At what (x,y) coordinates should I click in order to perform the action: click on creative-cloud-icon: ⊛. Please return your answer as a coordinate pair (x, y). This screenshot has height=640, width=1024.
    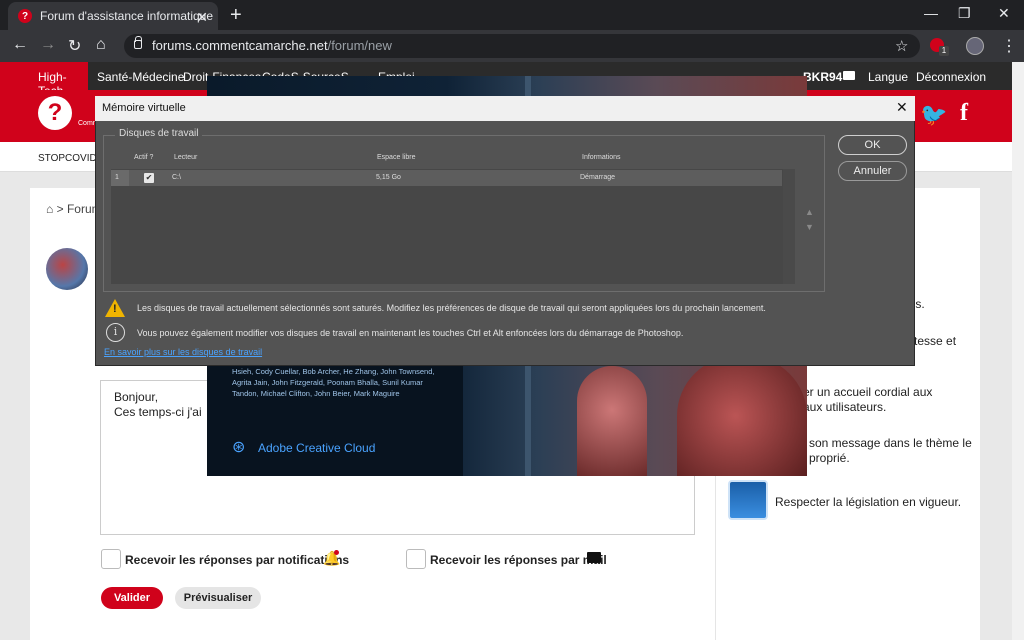
    Looking at the image, I should click on (239, 447).